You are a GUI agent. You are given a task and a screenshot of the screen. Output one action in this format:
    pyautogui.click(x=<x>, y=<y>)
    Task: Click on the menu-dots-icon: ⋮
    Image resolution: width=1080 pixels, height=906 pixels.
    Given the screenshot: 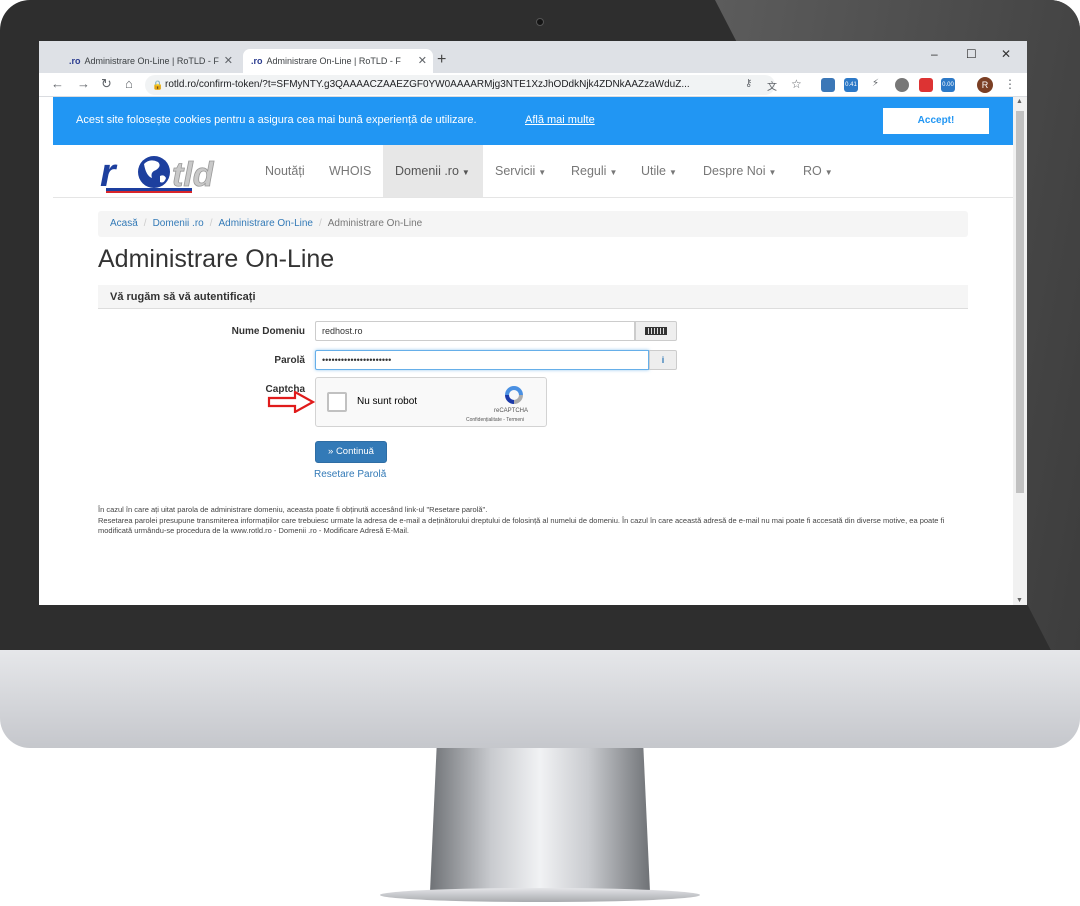 What is the action you would take?
    pyautogui.click(x=1010, y=84)
    